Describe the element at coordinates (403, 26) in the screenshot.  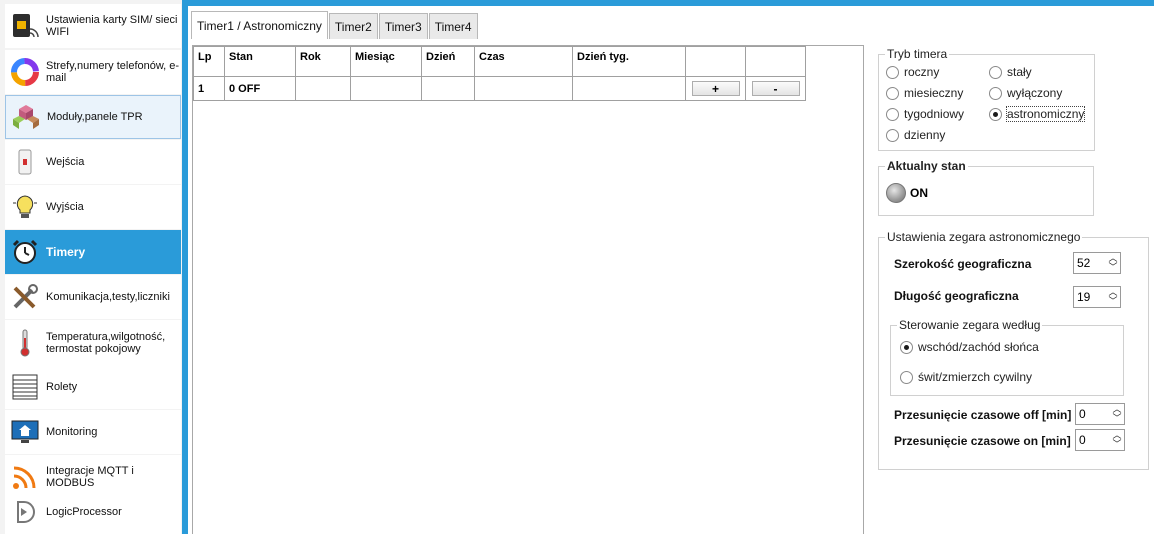
I see `tab-timer3: Timer3` at that location.